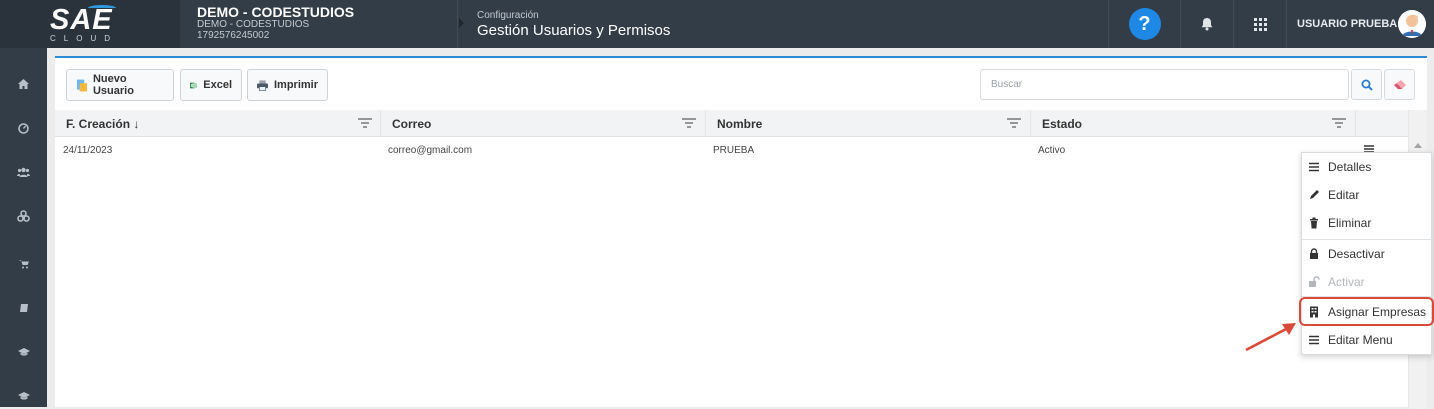  Describe the element at coordinates (276, 12) in the screenshot. I see `company-name: DEMO - CODESTUDIOS` at that location.